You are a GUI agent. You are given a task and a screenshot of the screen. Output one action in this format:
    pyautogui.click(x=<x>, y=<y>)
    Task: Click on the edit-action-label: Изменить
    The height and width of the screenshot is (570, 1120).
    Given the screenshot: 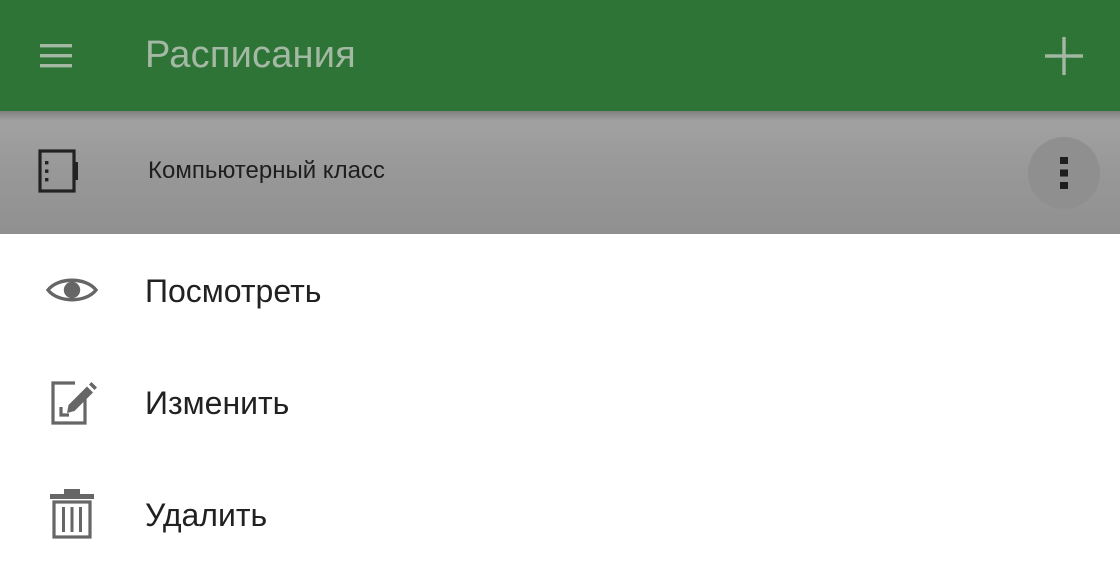 What is the action you would take?
    pyautogui.click(x=217, y=403)
    